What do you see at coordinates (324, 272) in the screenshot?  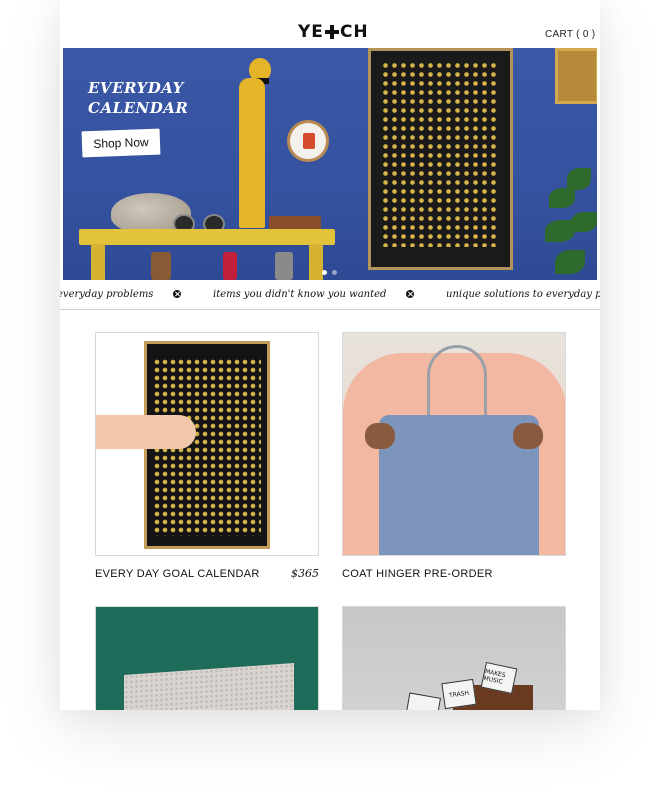 I see `slide-dot-active` at bounding box center [324, 272].